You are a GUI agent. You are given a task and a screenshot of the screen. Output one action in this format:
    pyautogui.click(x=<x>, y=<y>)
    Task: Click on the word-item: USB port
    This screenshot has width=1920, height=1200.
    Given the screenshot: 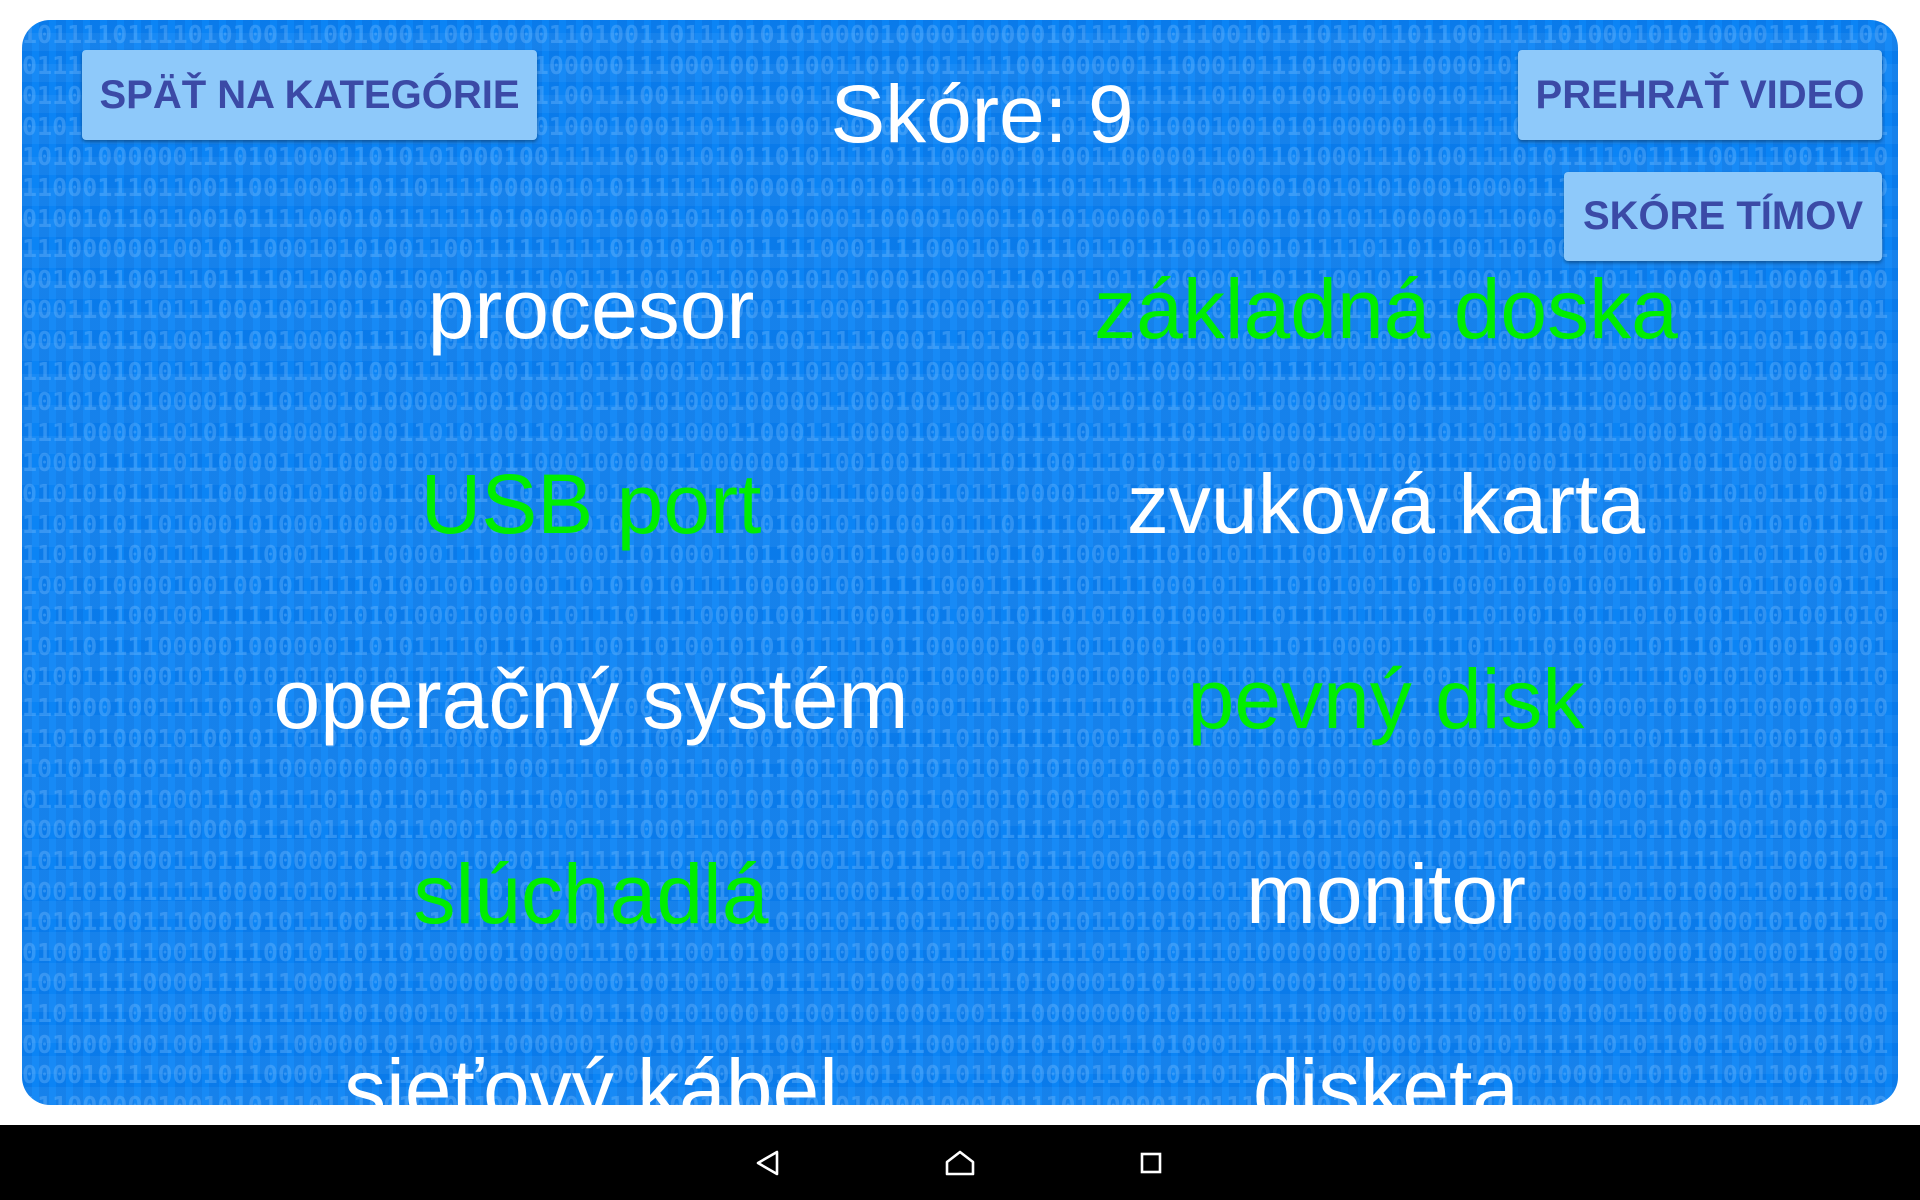 What is the action you would take?
    pyautogui.click(x=591, y=504)
    